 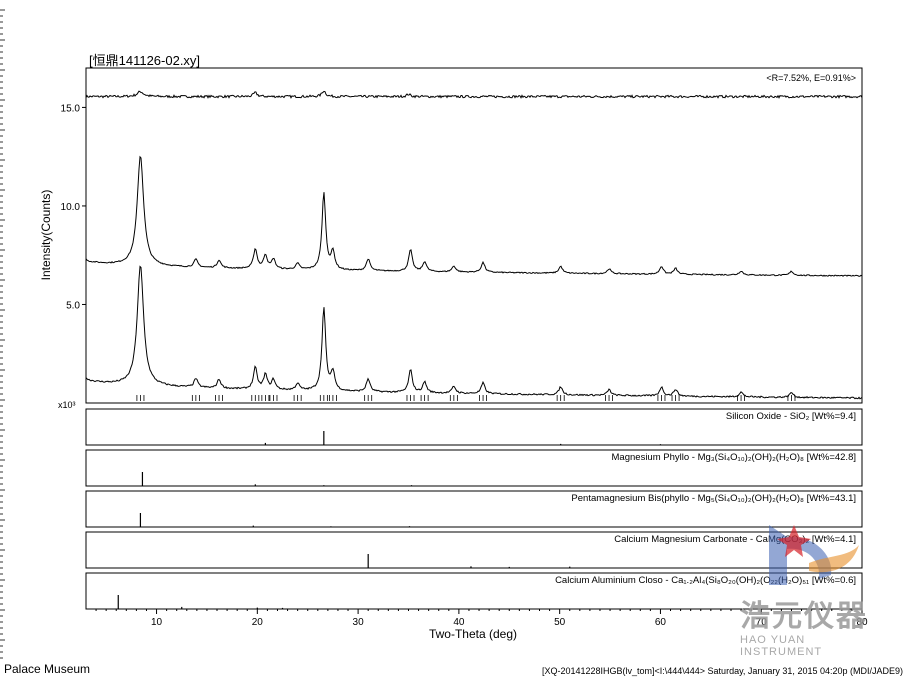 I want to click on file-title: [恒鼎141126-02.xy], so click(x=144, y=60).